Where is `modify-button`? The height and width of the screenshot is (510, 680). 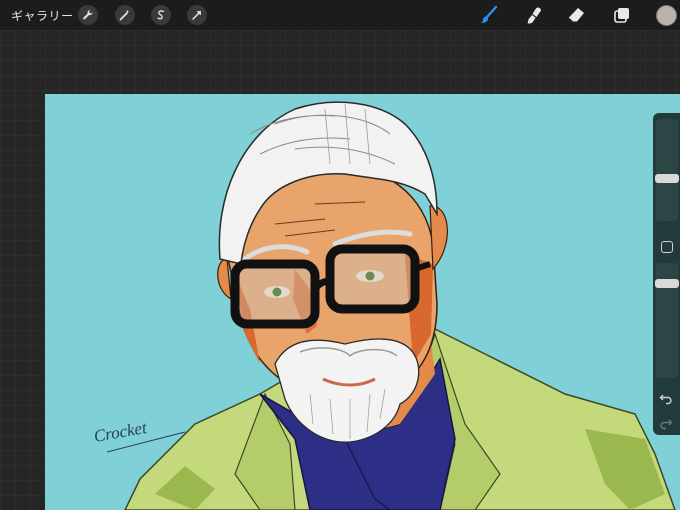
modify-button is located at coordinates (667, 247).